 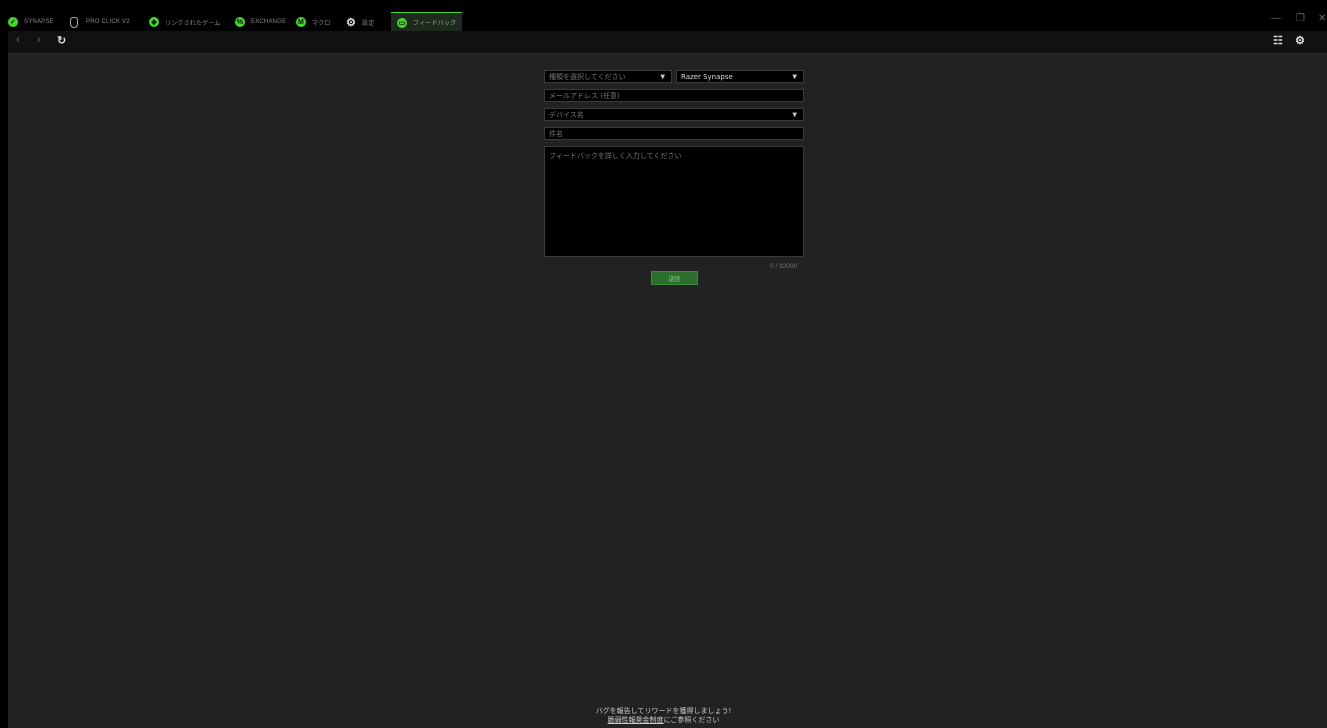 I want to click on tab-macro: M マクロ, so click(x=313, y=22).